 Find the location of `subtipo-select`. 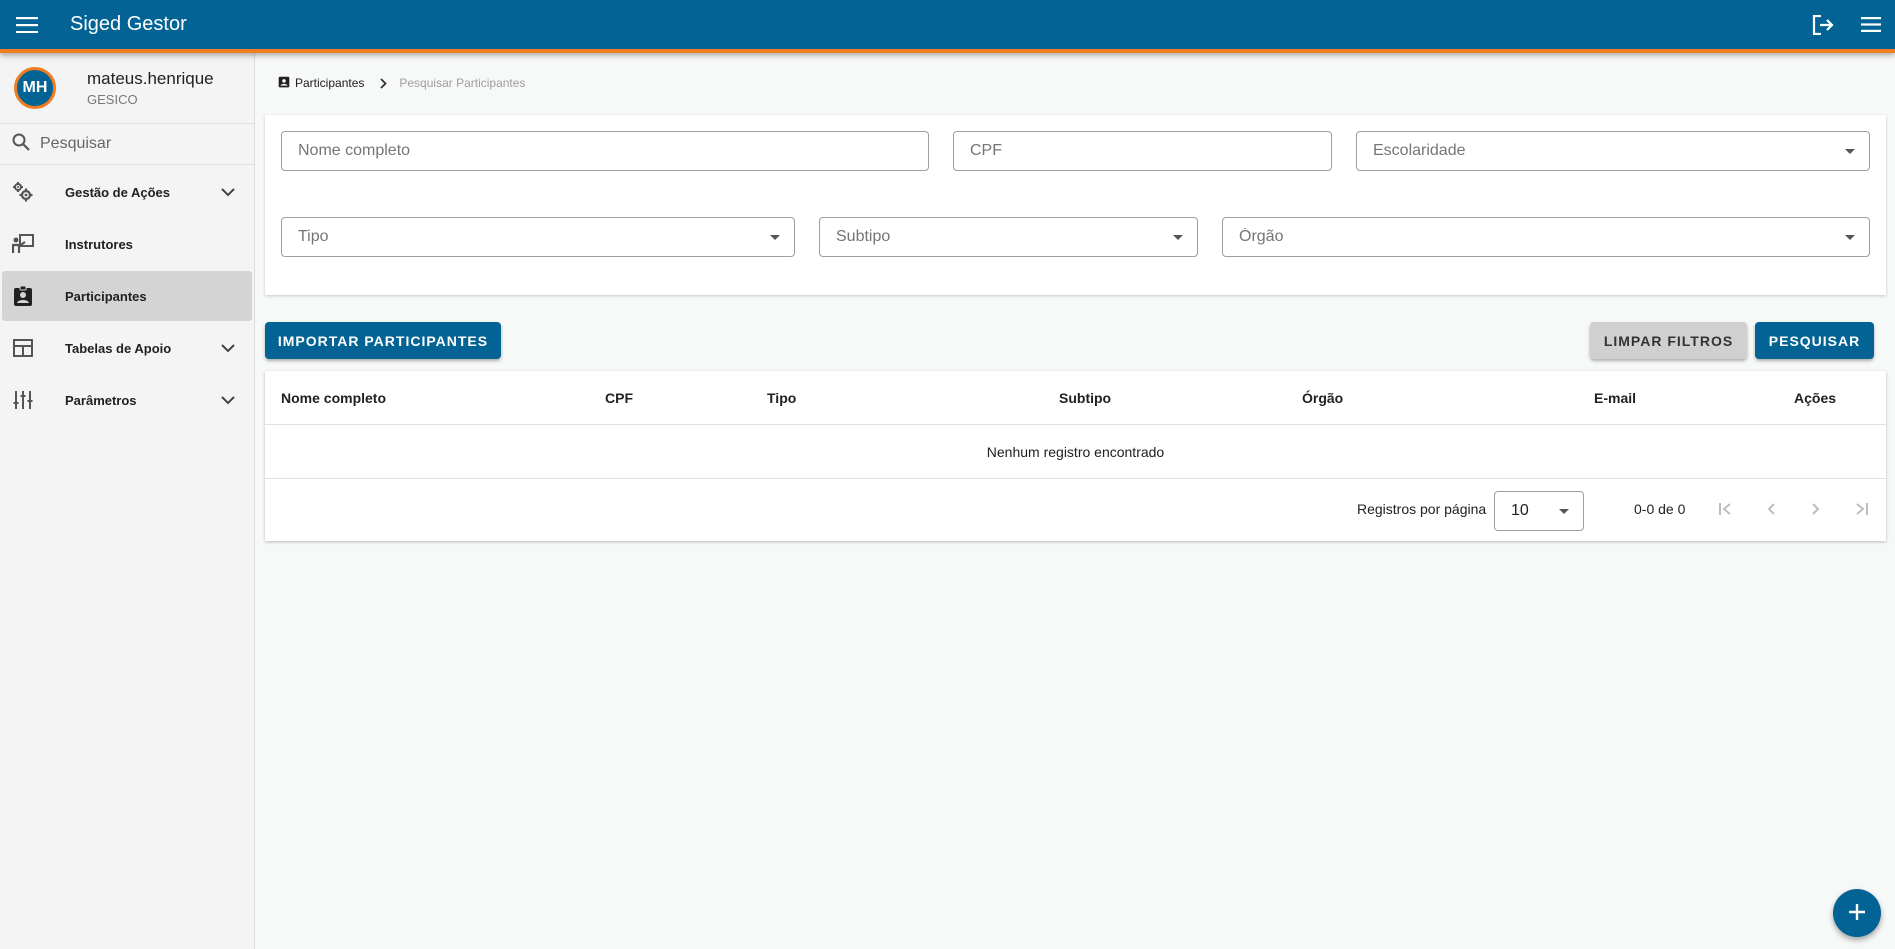

subtipo-select is located at coordinates (1008, 237).